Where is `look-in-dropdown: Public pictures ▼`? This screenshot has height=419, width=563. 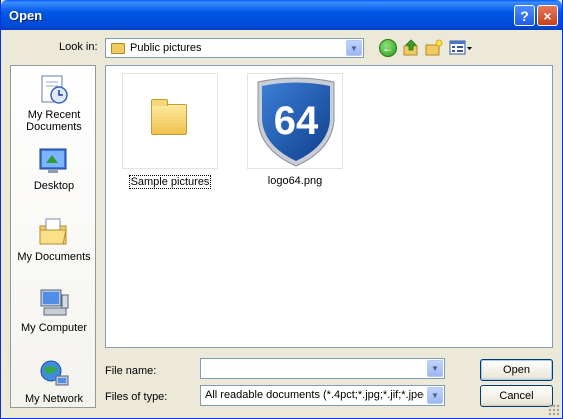 look-in-dropdown: Public pictures ▼ is located at coordinates (234, 48).